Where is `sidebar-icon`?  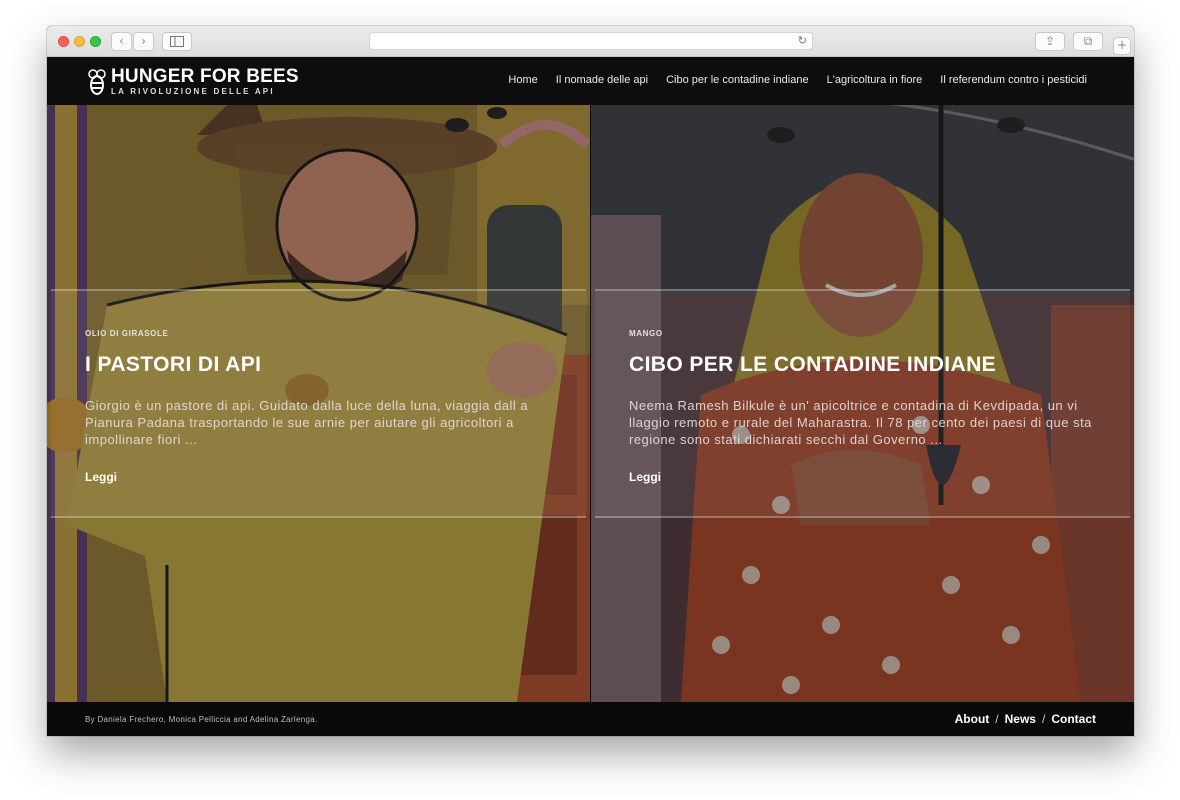 sidebar-icon is located at coordinates (177, 41).